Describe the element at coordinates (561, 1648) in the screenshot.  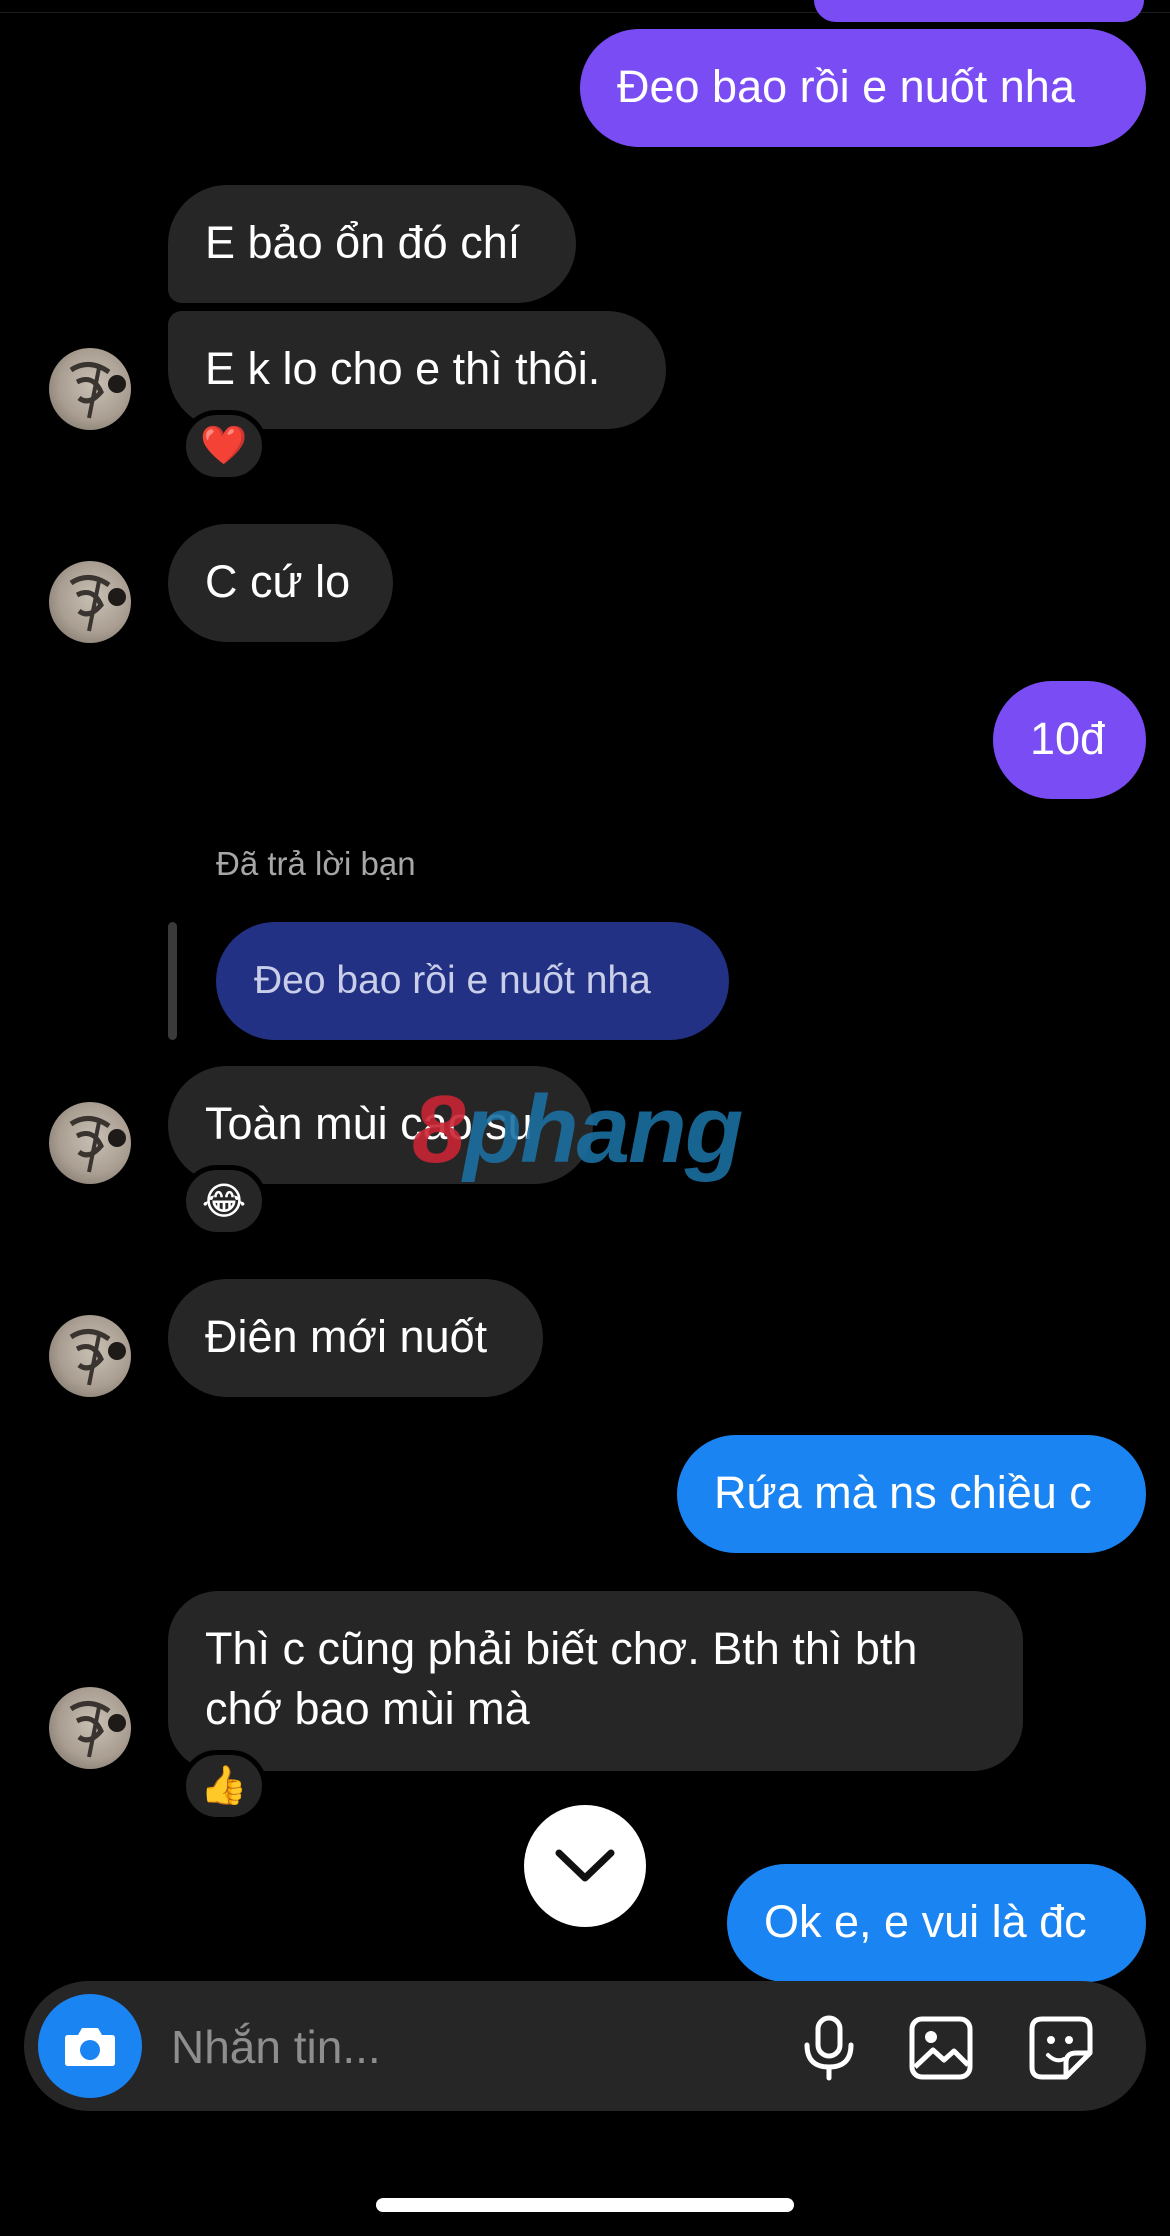
I see `message-text-line1: Thì c cũng phải biết chơ. Bth thì bth` at that location.